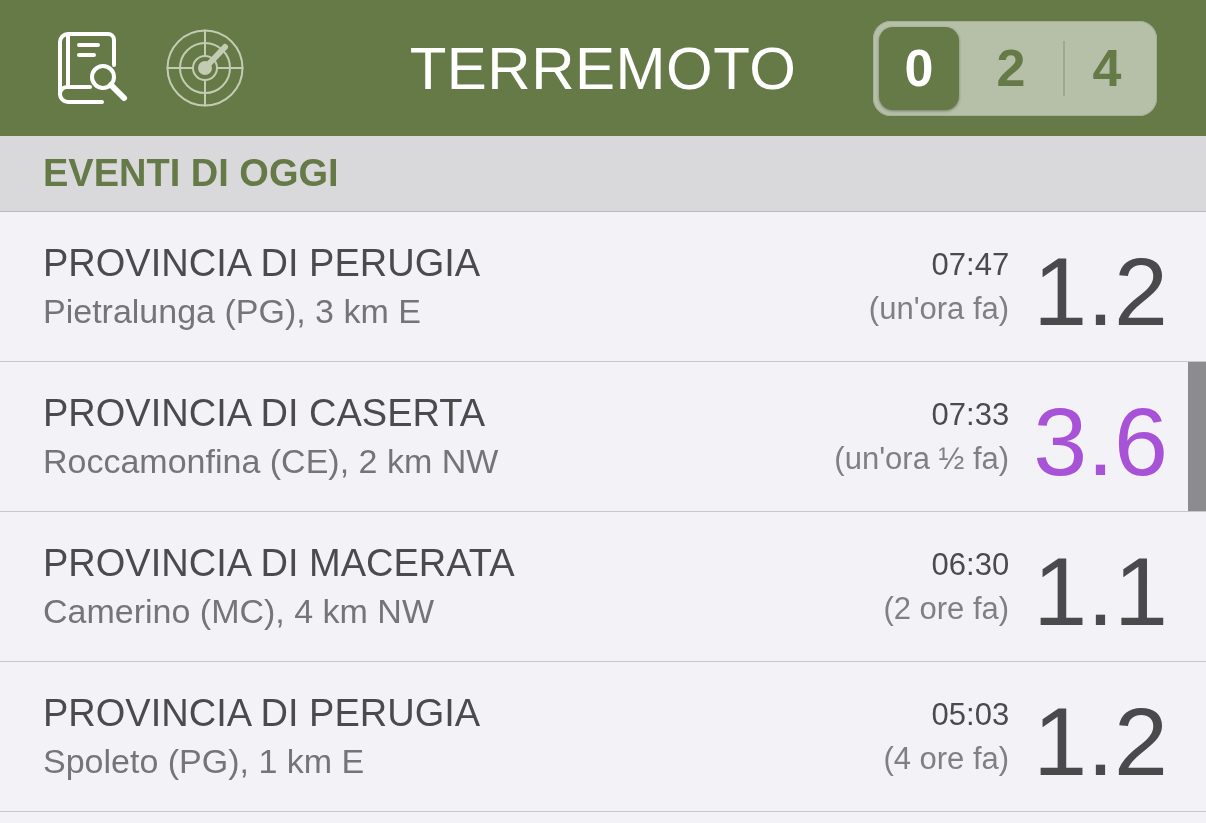 The image size is (1206, 823). I want to click on app-title: TERREMOTO, so click(603, 68).